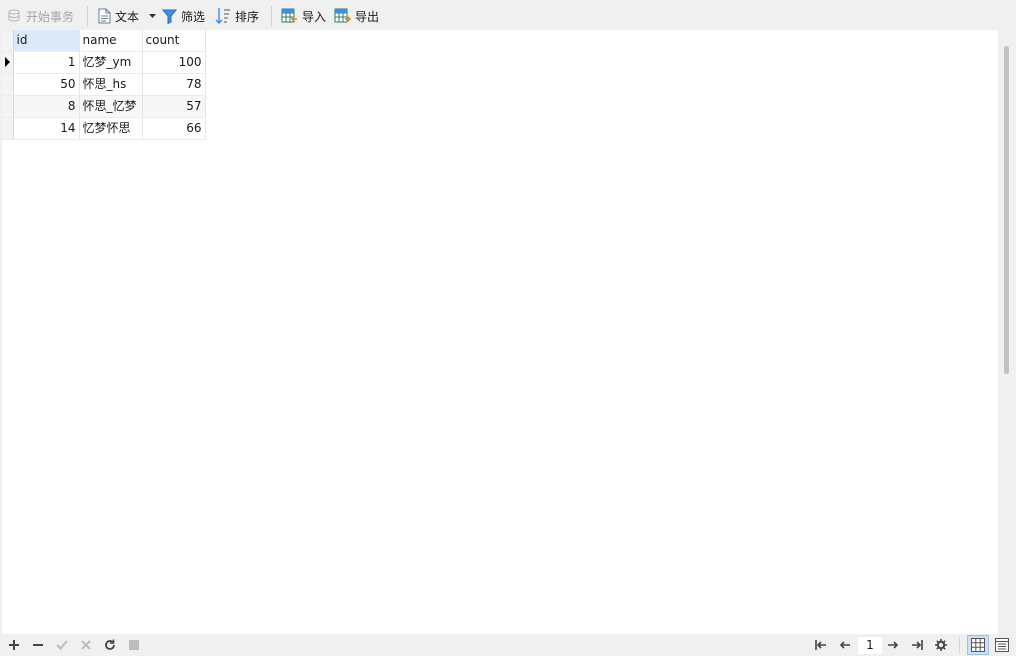 The image size is (1016, 656). I want to click on caret-down-icon, so click(153, 16).